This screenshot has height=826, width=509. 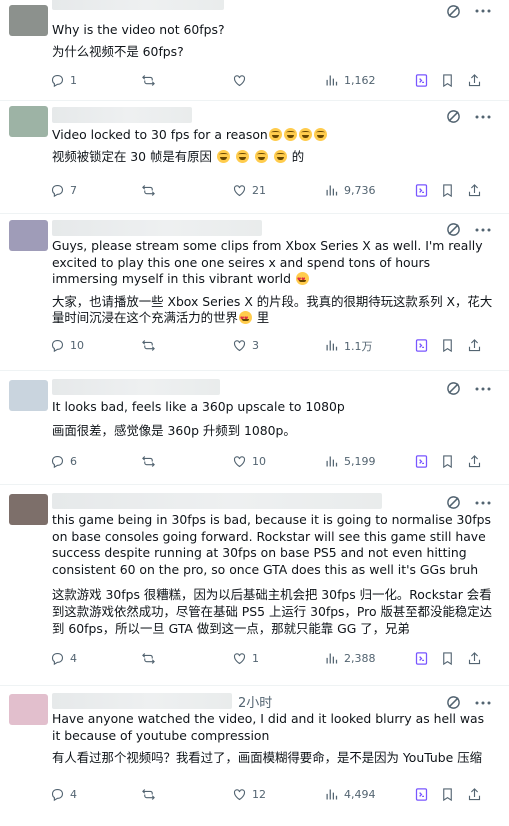 What do you see at coordinates (73, 191) in the screenshot?
I see `reply-count: 7` at bounding box center [73, 191].